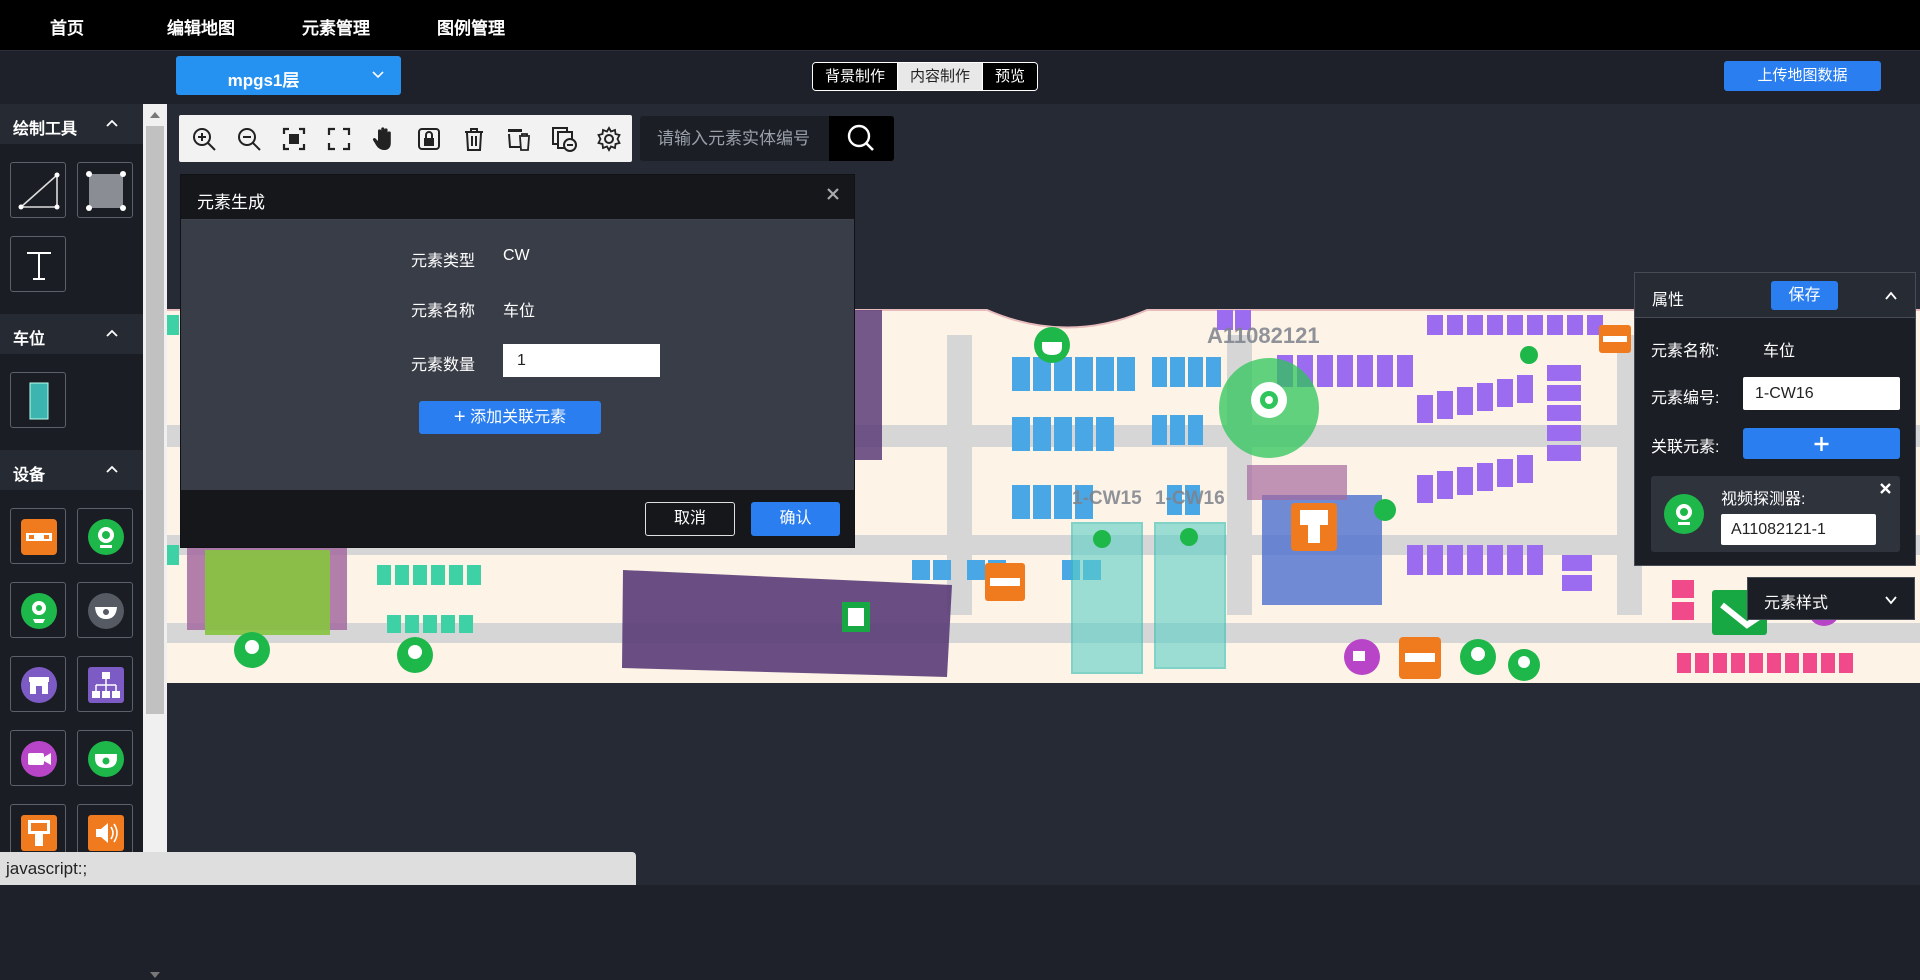 This screenshot has height=980, width=1920. I want to click on dome-video-icon, so click(106, 759).